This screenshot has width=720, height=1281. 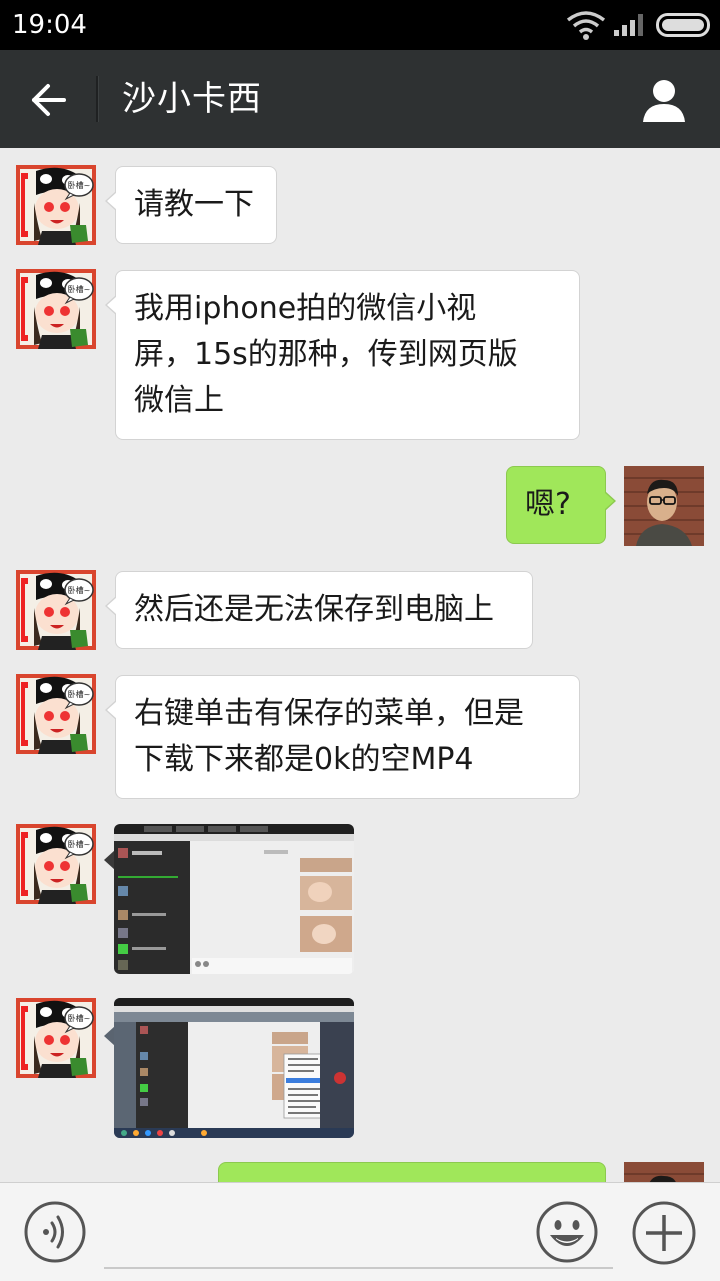 What do you see at coordinates (326, 354) in the screenshot?
I see `message-line: 屏，15s的那种，传到网页版` at bounding box center [326, 354].